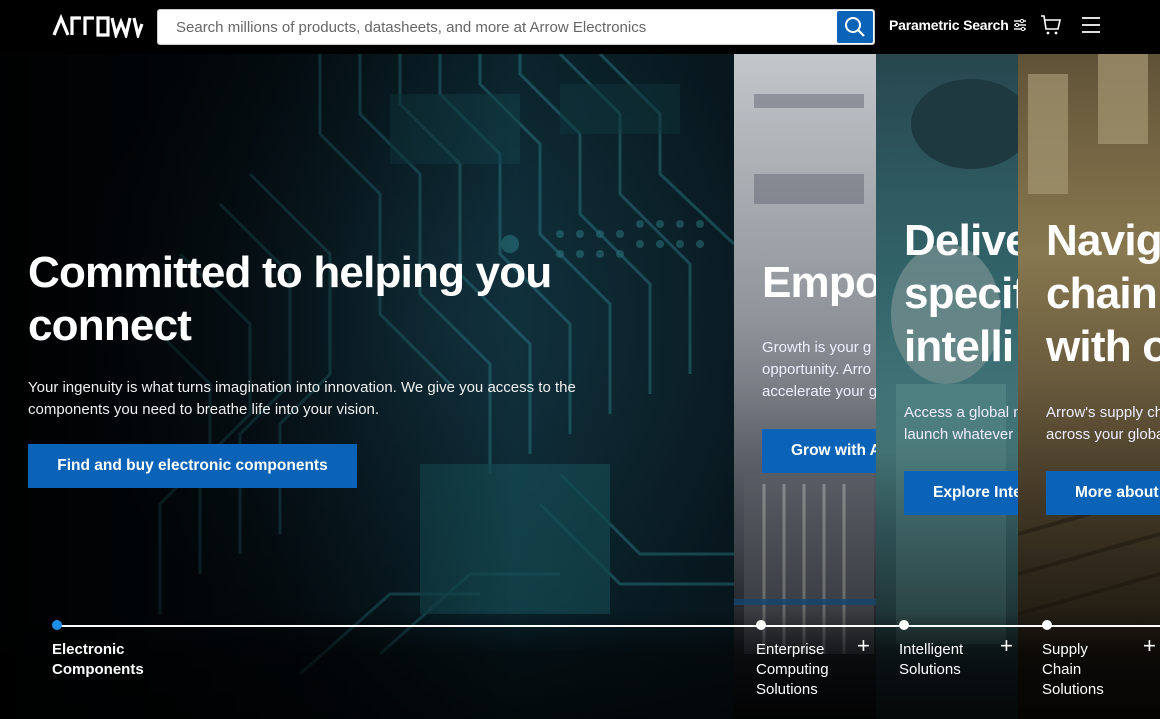 This screenshot has height=719, width=1160. Describe the element at coordinates (1051, 25) in the screenshot. I see `cart-icon` at that location.